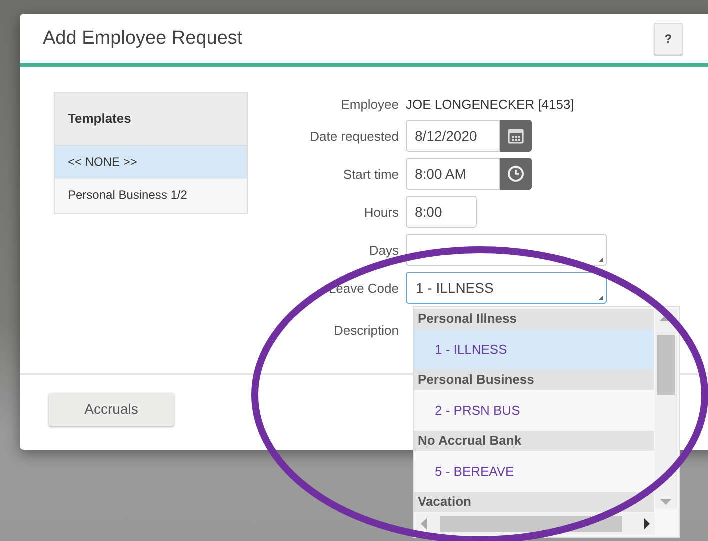  What do you see at coordinates (441, 212) in the screenshot?
I see `hours-field: 8:00` at bounding box center [441, 212].